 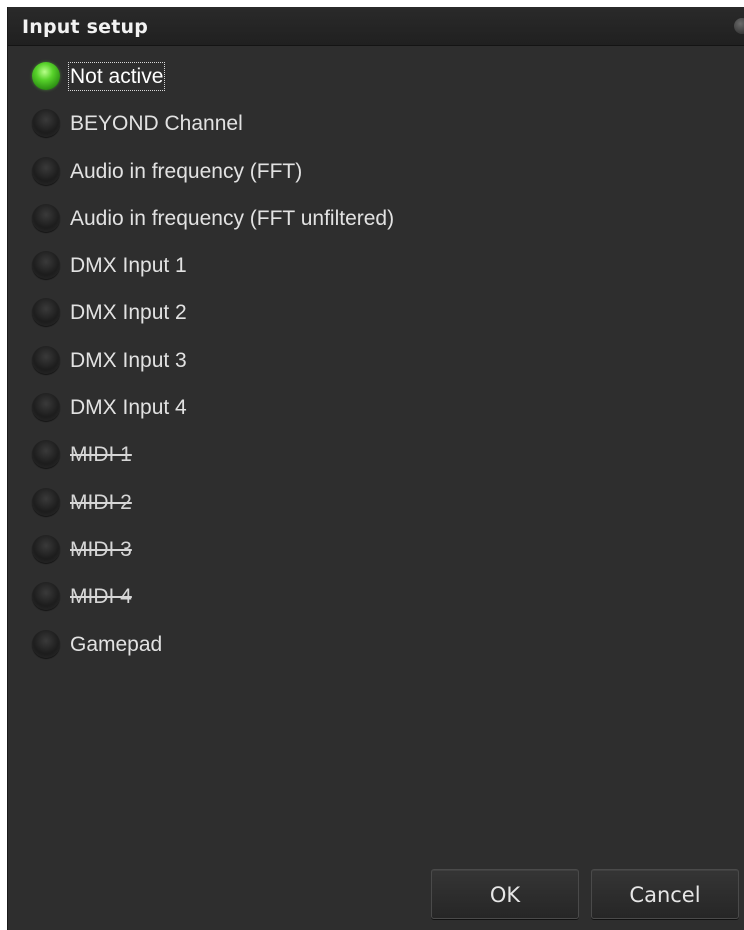 What do you see at coordinates (213, 511) in the screenshot?
I see `radio-option: MIDI 2` at bounding box center [213, 511].